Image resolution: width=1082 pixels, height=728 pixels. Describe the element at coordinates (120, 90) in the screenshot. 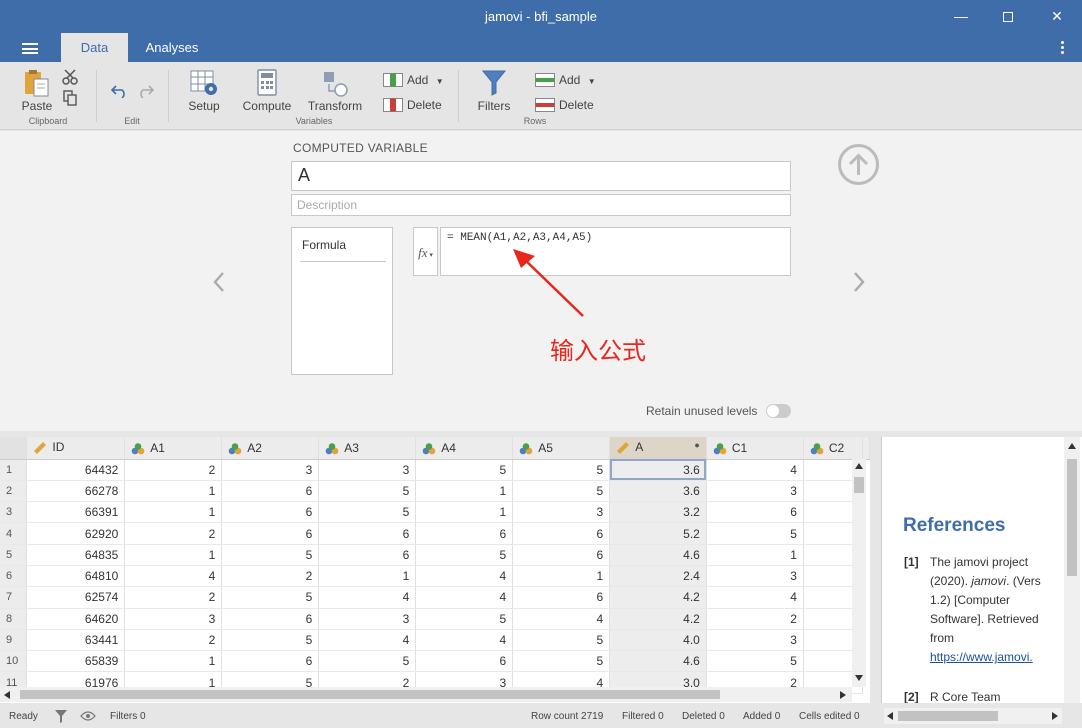

I see `undo-icon` at that location.